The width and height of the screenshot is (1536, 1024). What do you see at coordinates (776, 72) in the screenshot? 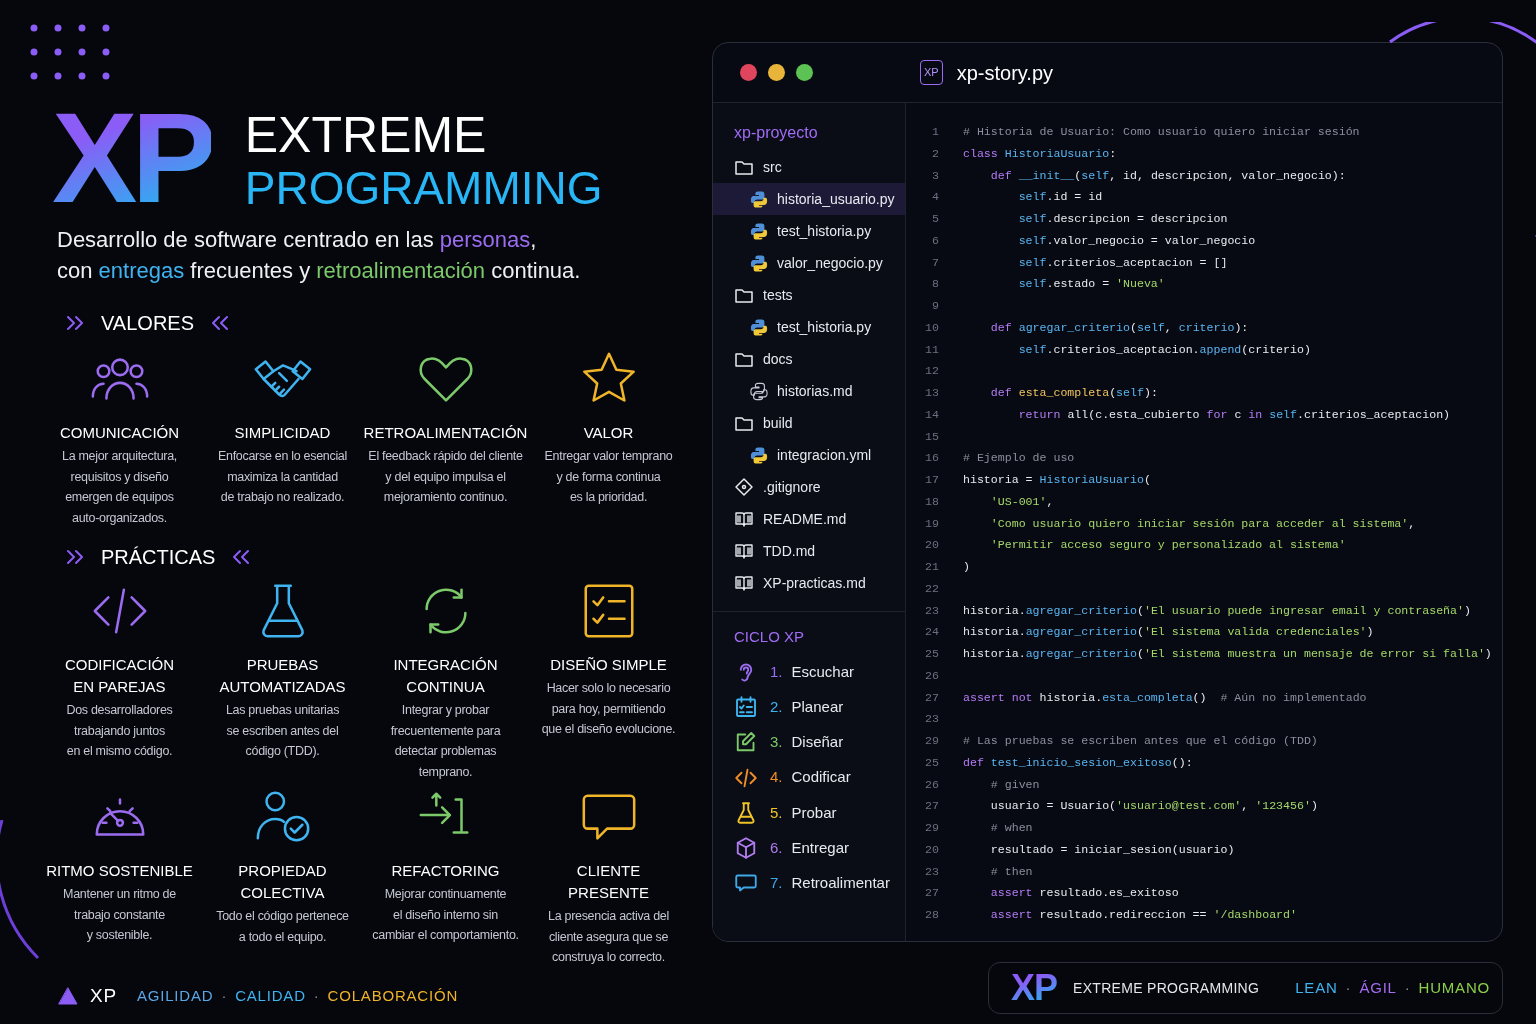
I see `minimize-button` at bounding box center [776, 72].